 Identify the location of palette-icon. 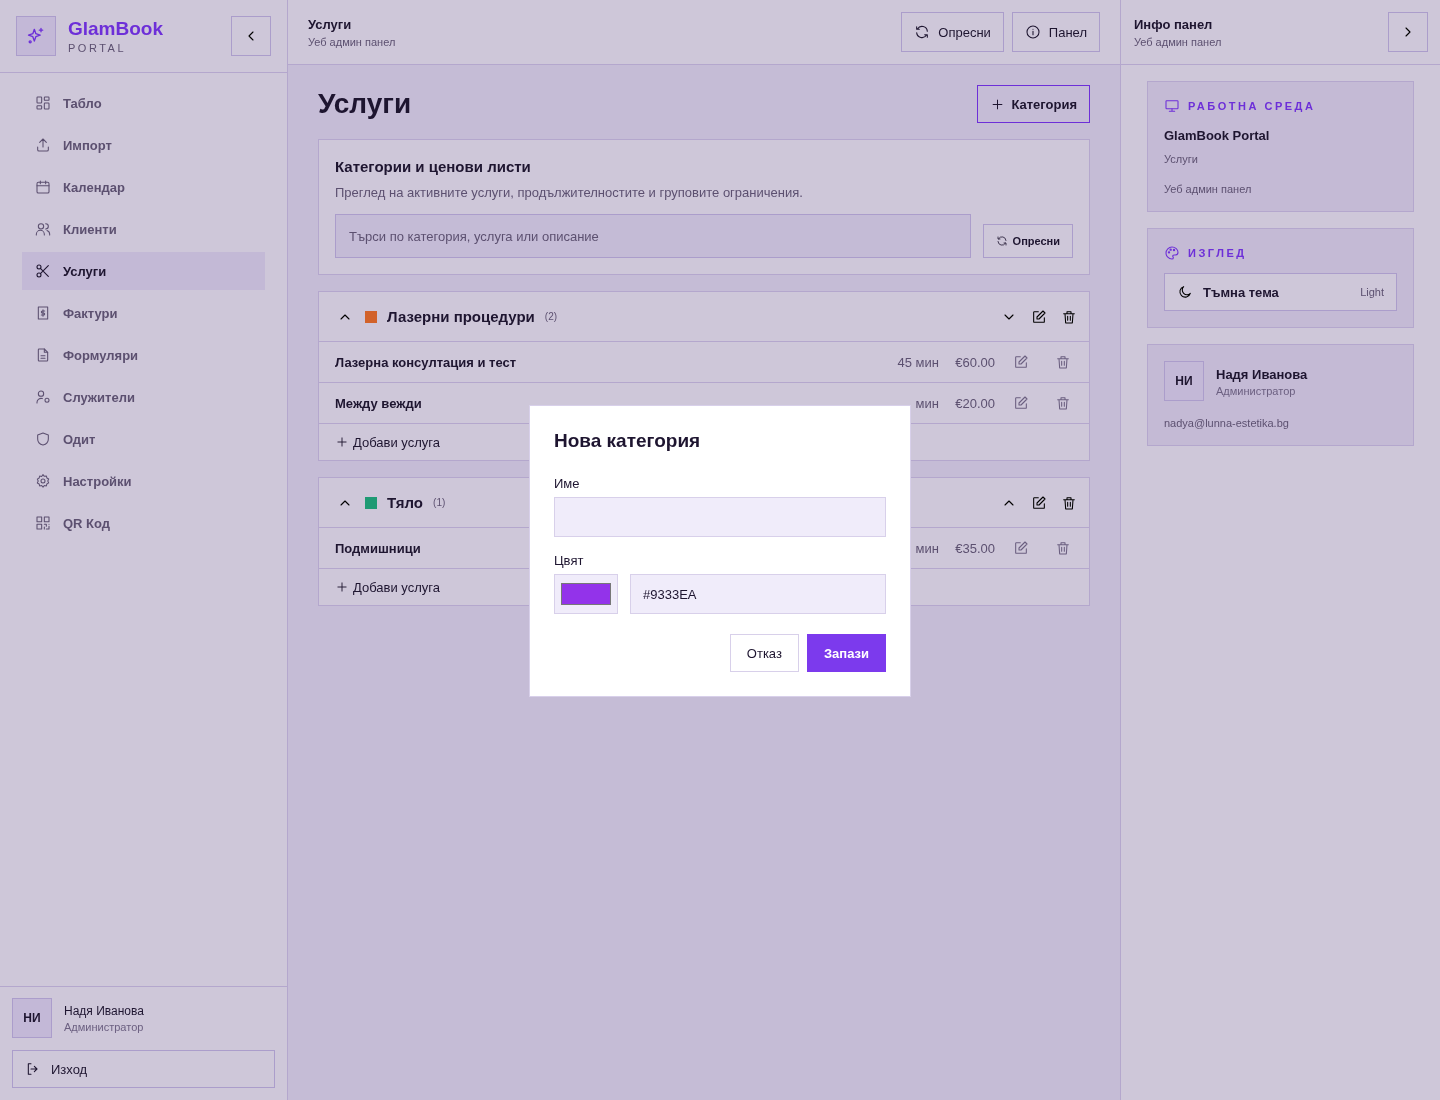
(1172, 253).